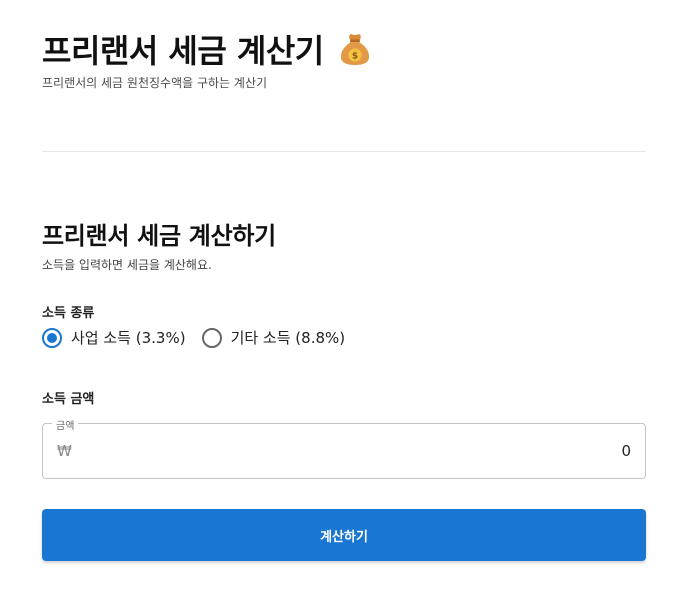 This screenshot has width=696, height=596. Describe the element at coordinates (65, 424) in the screenshot. I see `amount-field-legend: 금액` at that location.